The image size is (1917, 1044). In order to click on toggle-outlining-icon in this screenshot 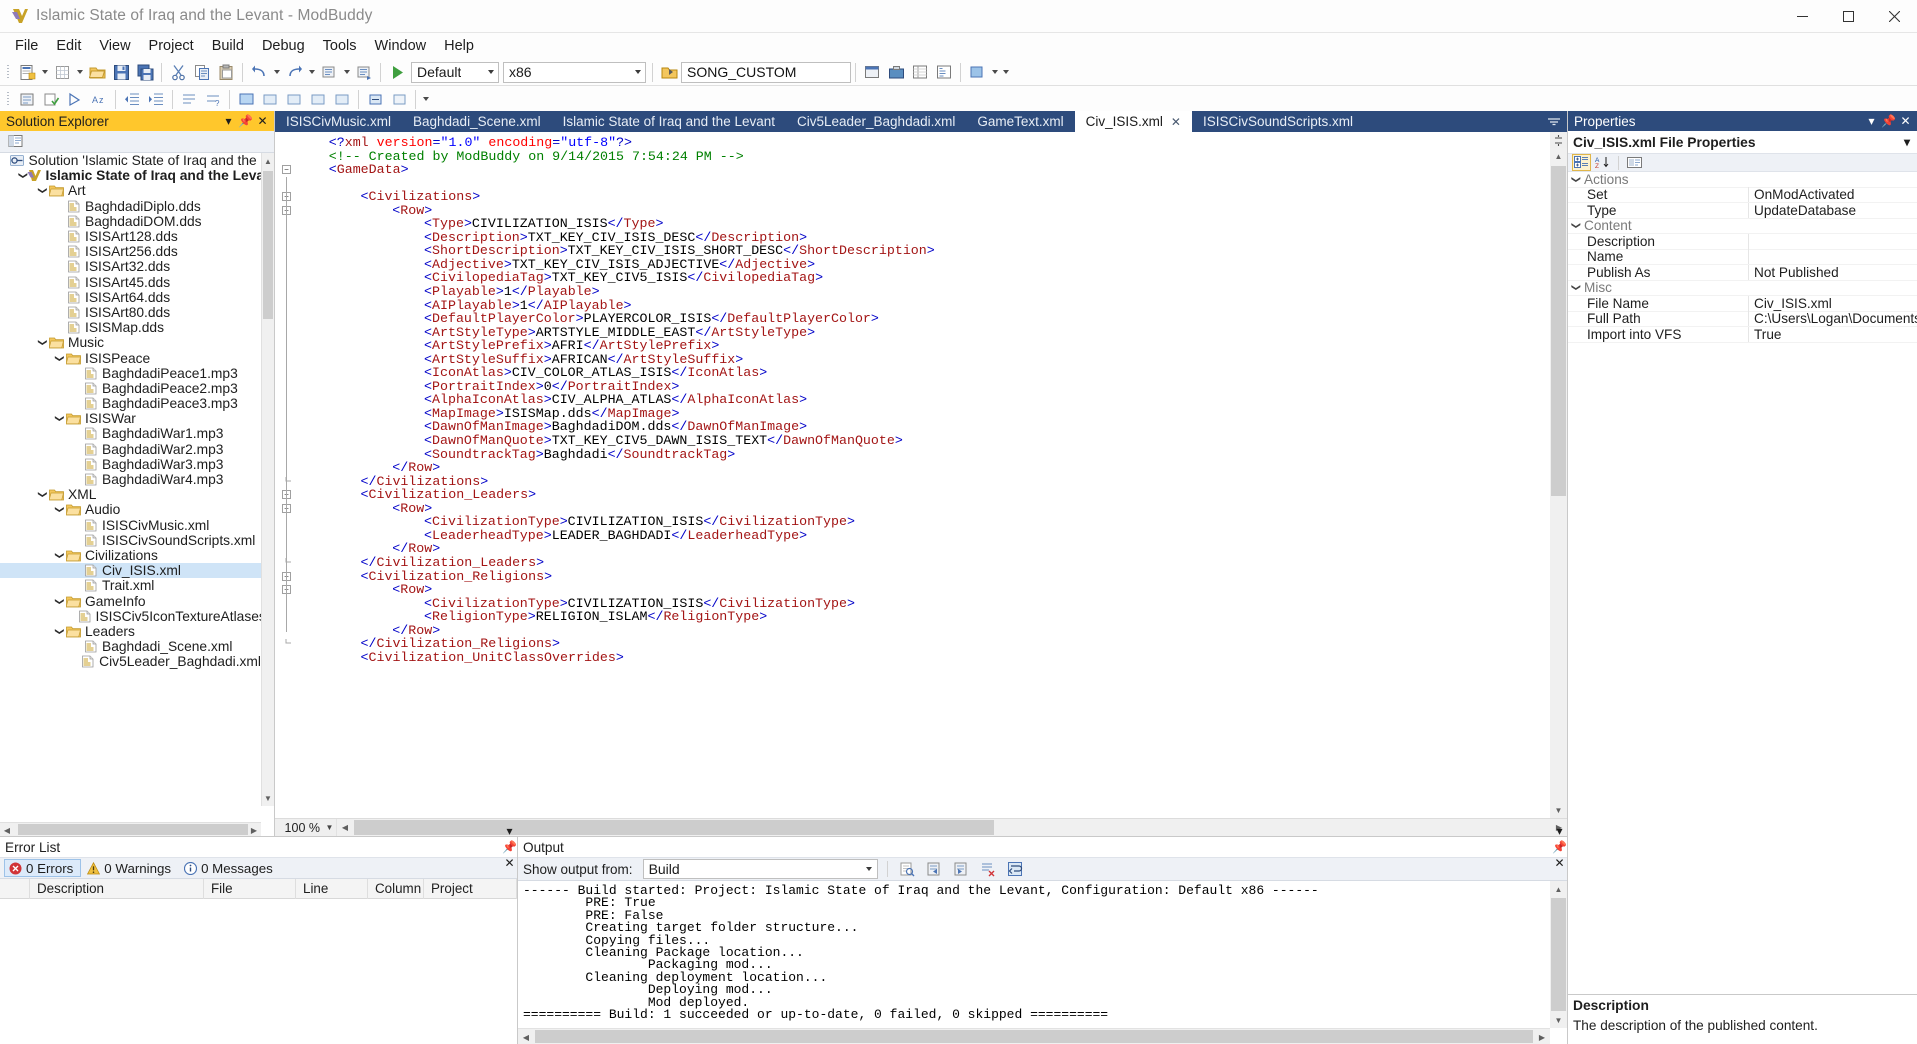, I will do `click(375, 99)`.